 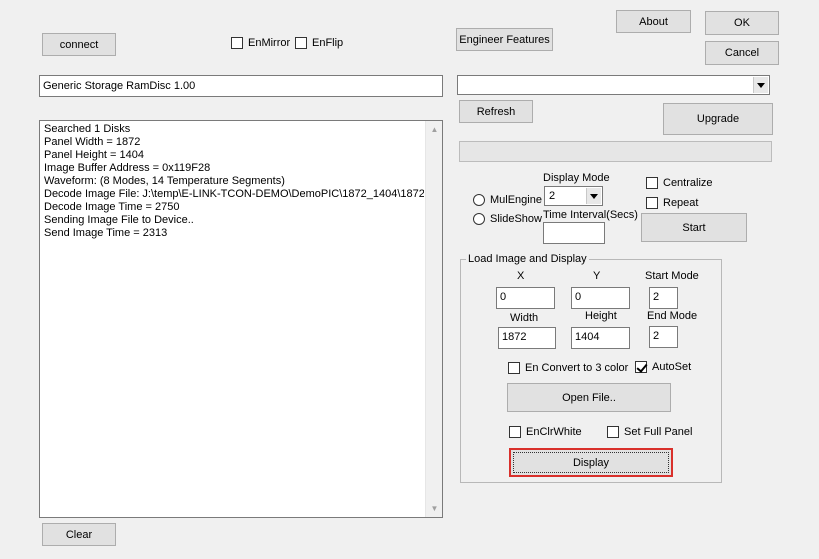 What do you see at coordinates (433, 319) in the screenshot?
I see `log-scrollbar: ▲ ▼` at bounding box center [433, 319].